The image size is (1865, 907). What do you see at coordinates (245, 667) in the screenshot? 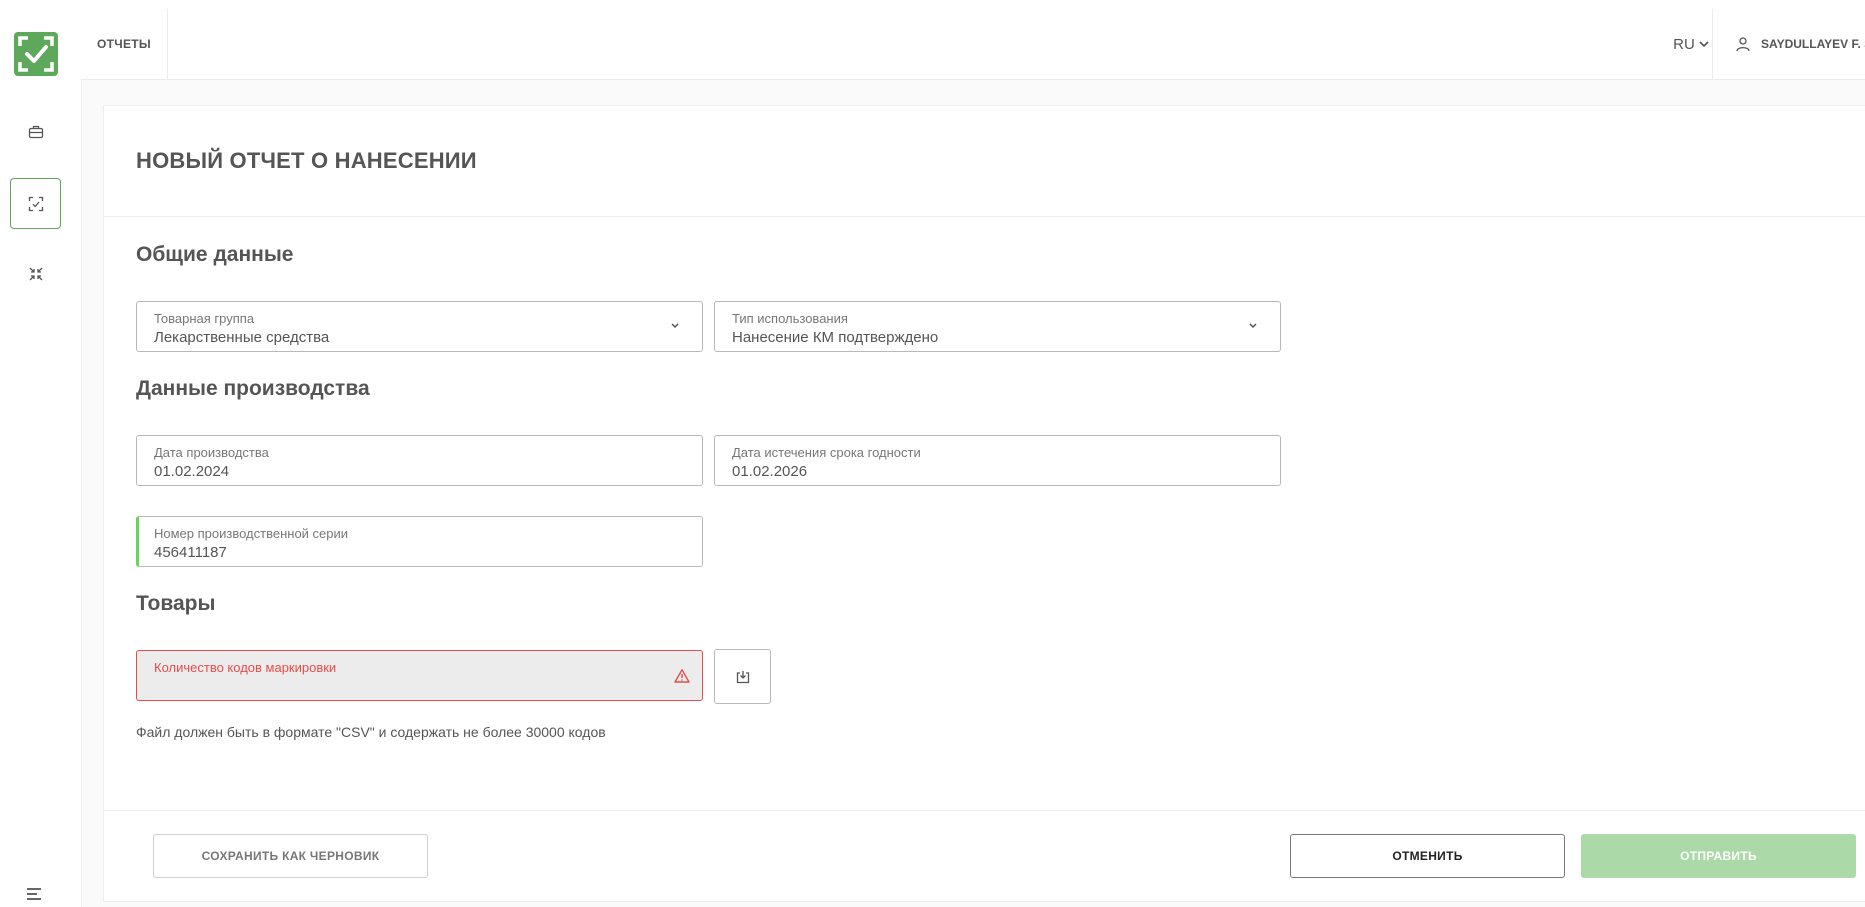
I see `field-label: Количество кодов маркировки` at bounding box center [245, 667].